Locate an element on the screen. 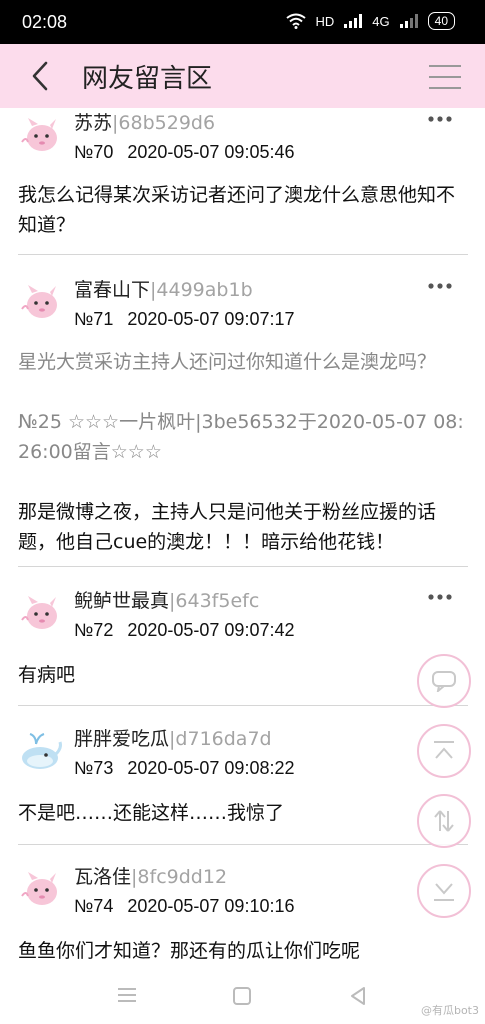  comment-meta: №74 2020-05-07 09:10:16 is located at coordinates (184, 906).